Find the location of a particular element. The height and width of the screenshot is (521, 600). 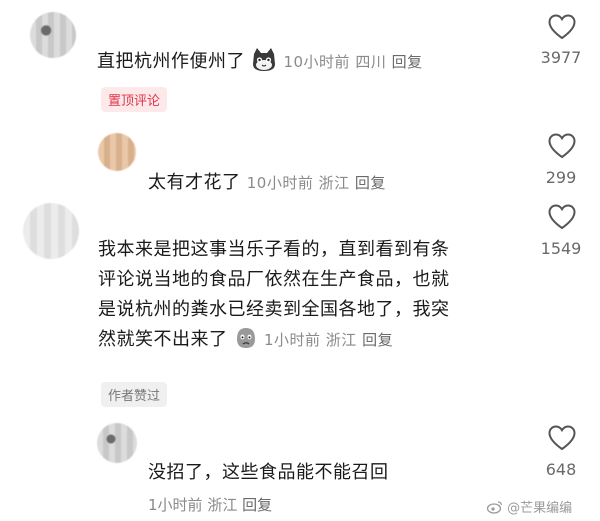

weibo-logo-icon is located at coordinates (495, 507).